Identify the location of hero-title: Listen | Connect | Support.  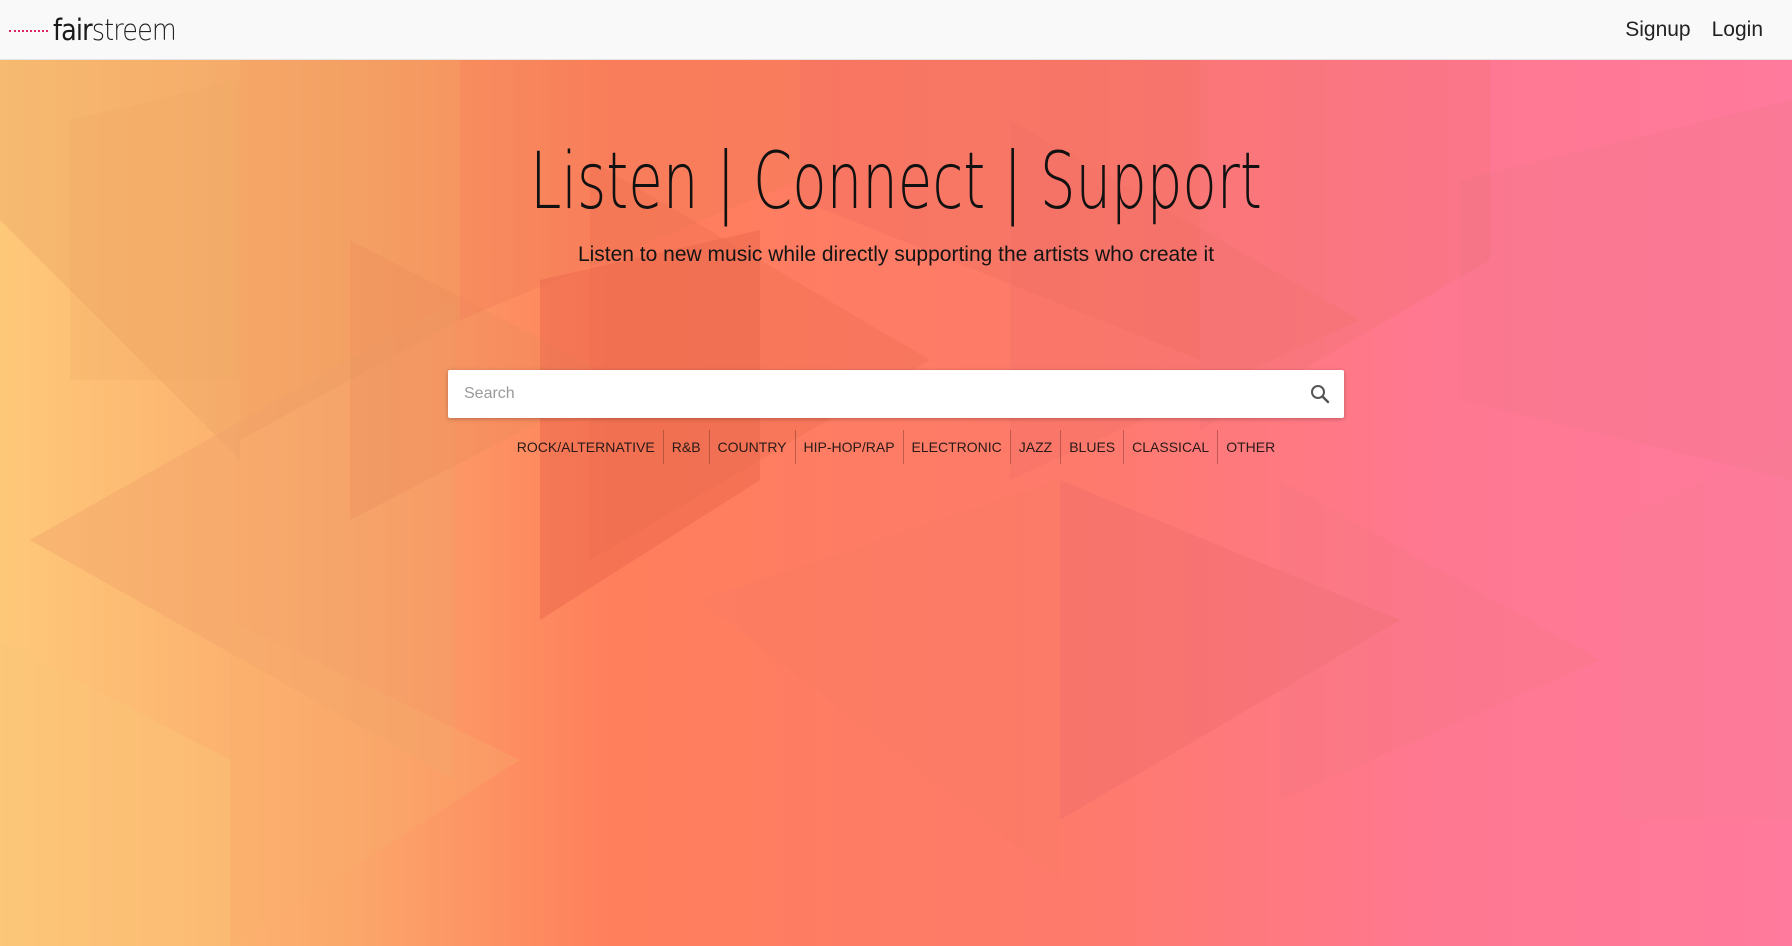
(896, 182).